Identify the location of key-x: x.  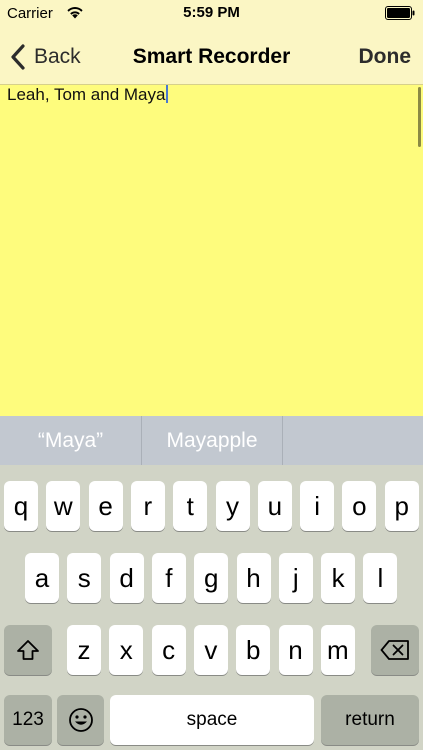
(126, 650).